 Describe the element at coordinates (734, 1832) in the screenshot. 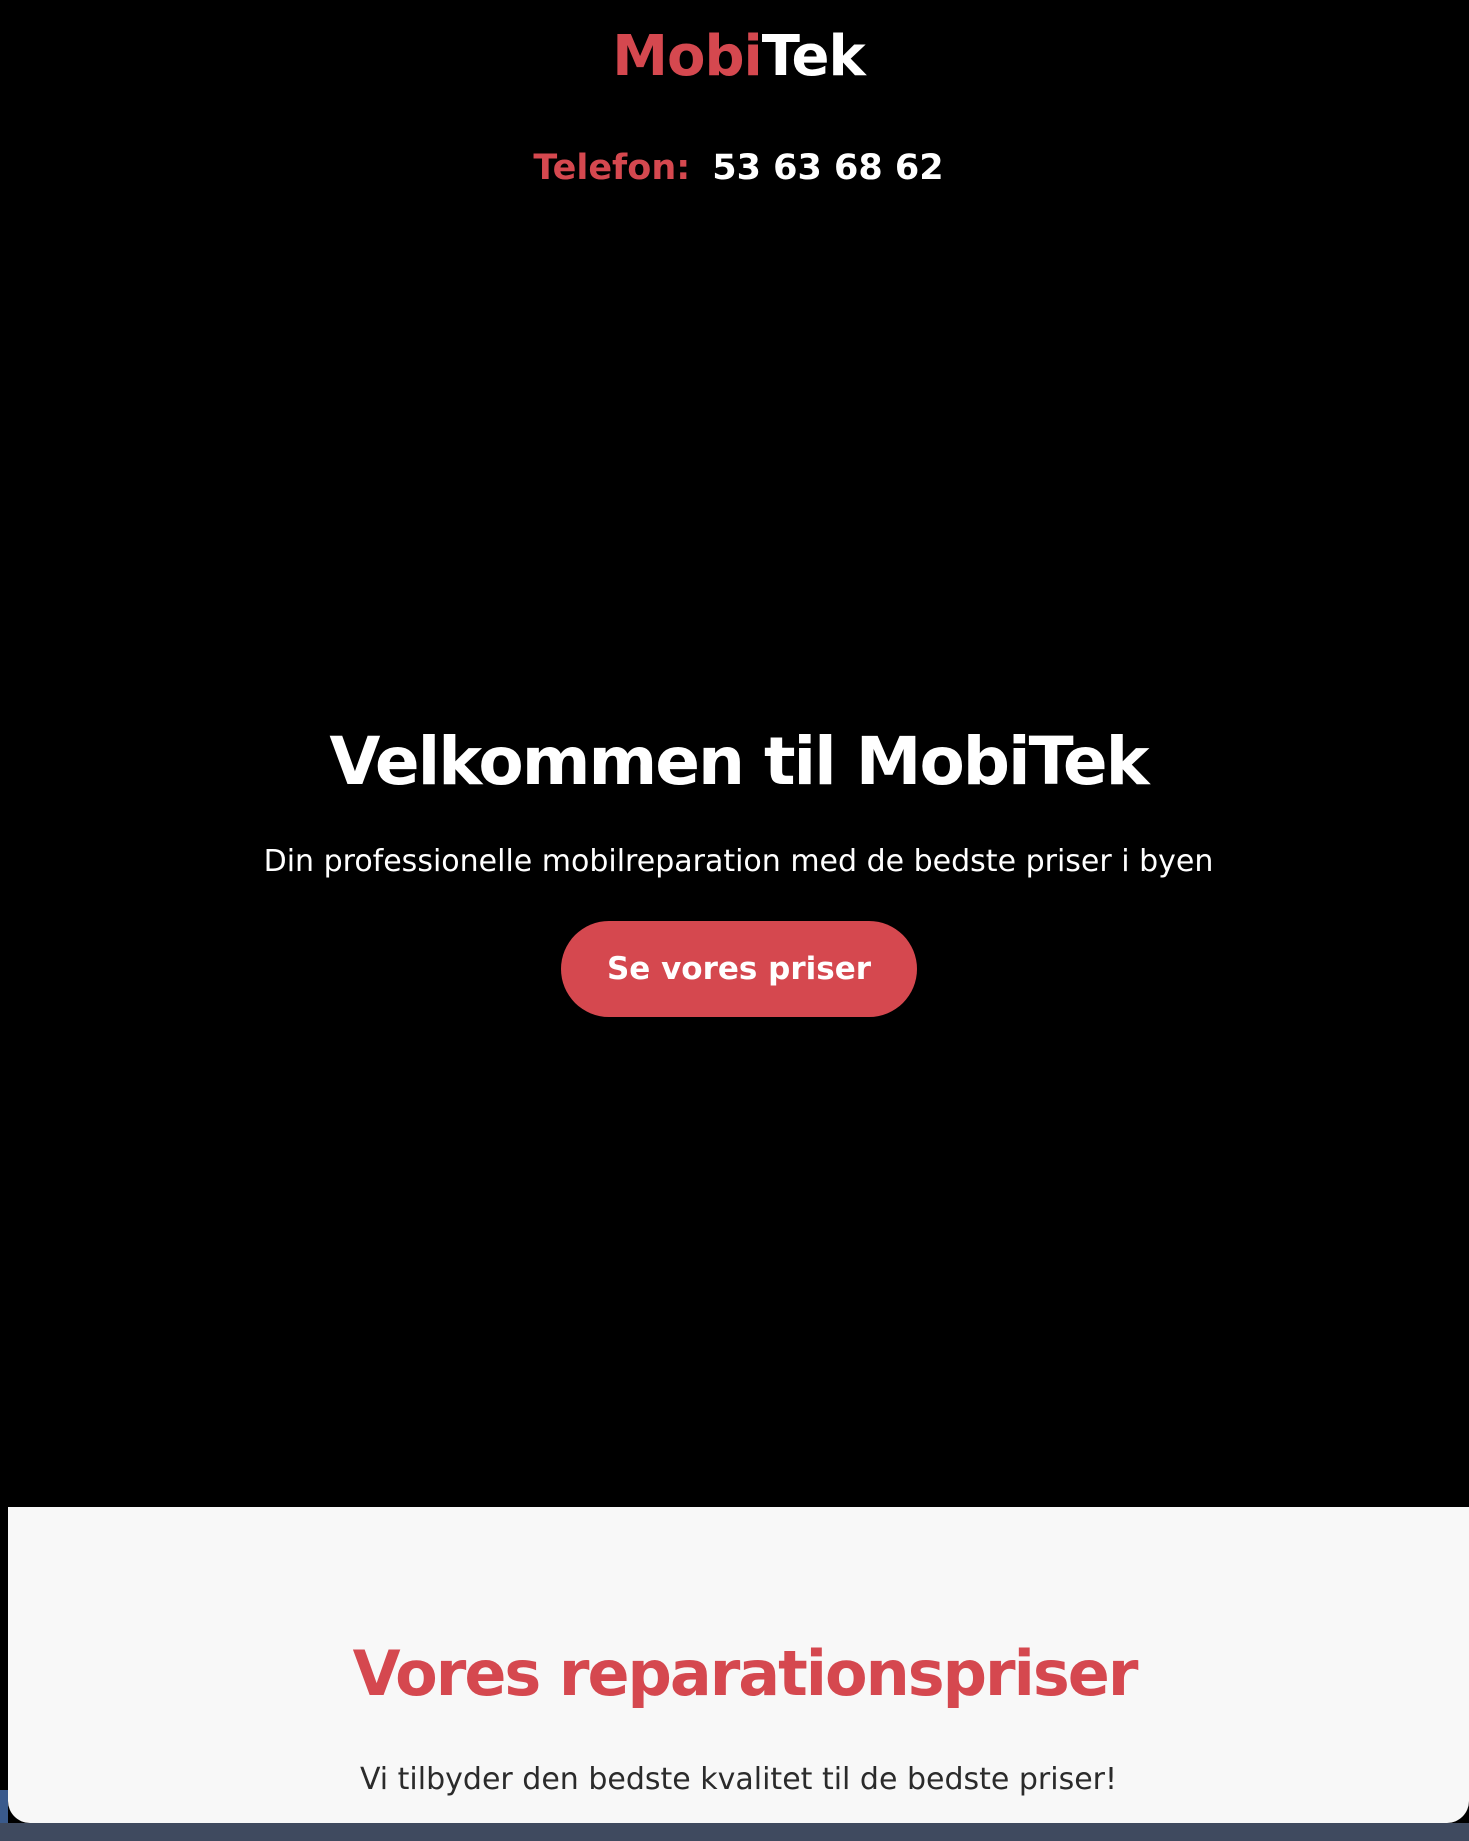

I see `taskbar-strip` at that location.